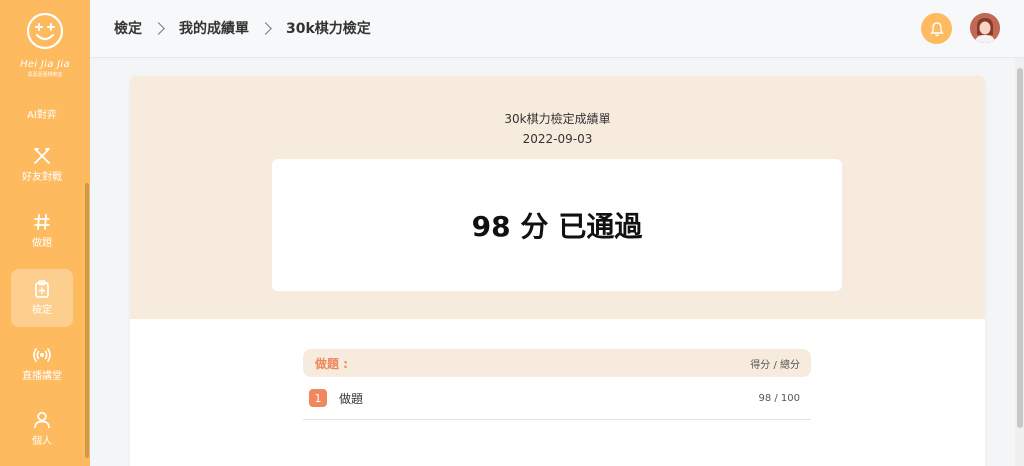 Image resolution: width=1024 pixels, height=466 pixels. Describe the element at coordinates (42, 441) in the screenshot. I see `sidebar-item-label: 個人` at that location.